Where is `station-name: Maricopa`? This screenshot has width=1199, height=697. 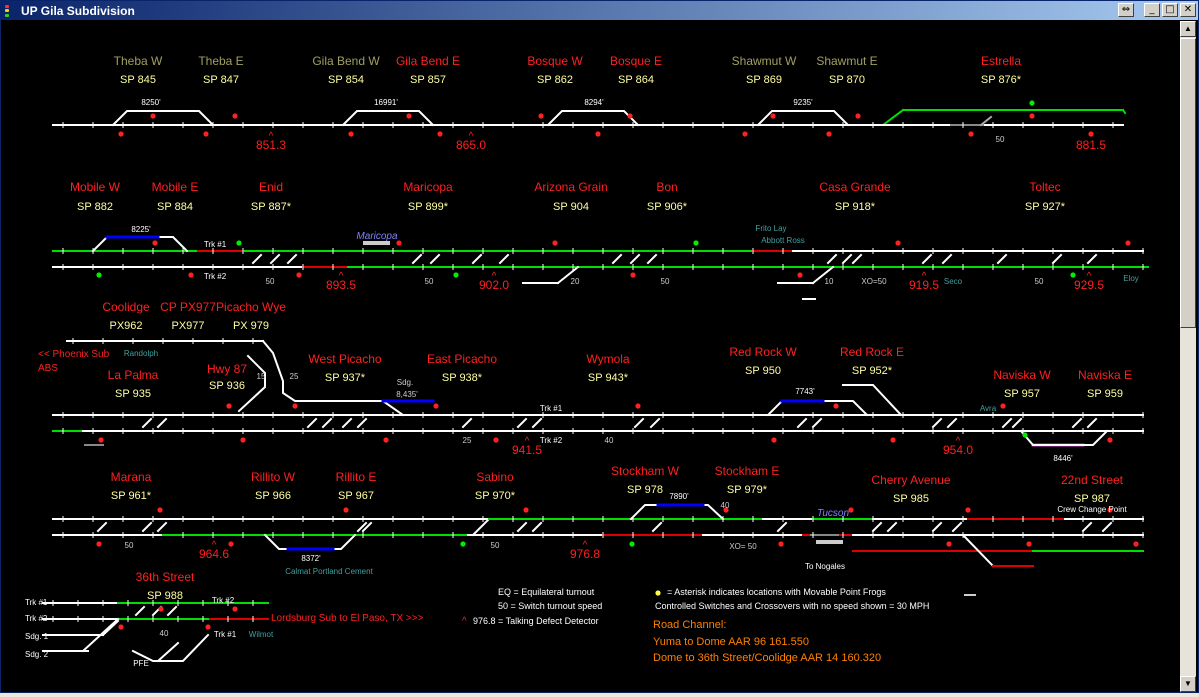 station-name: Maricopa is located at coordinates (428, 187).